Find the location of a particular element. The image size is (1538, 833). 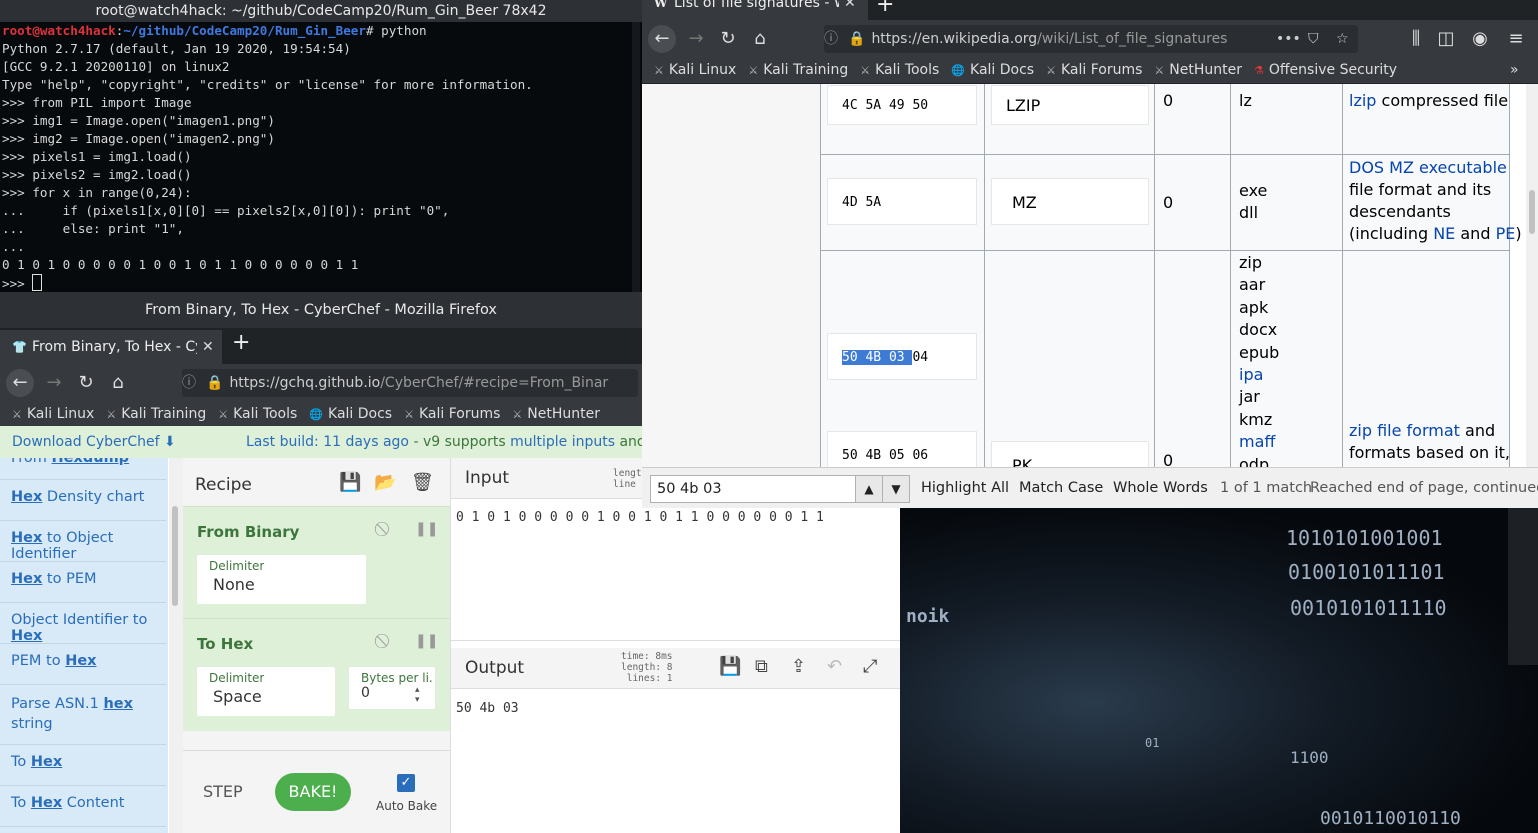

lzip-link: lzip is located at coordinates (1362, 100).